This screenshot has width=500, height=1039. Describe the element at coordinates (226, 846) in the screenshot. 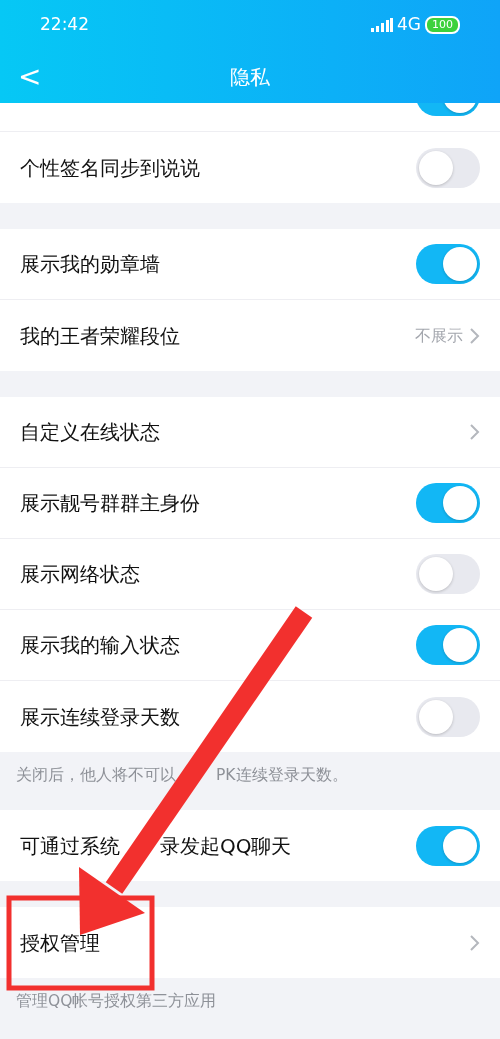

I see `row-label-fragment: 录发起QQ聊天` at that location.